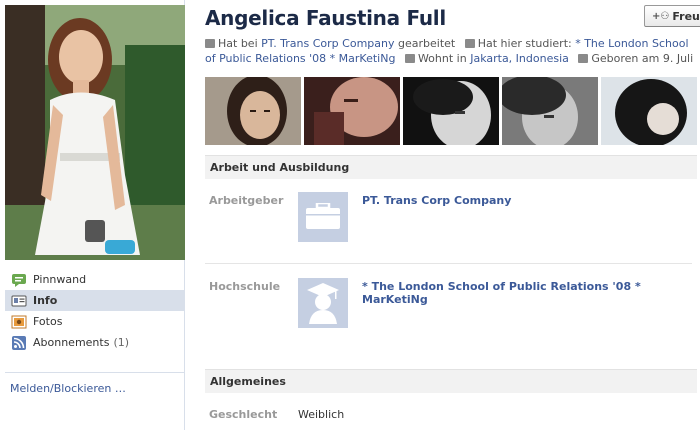 This screenshot has height=430, width=700. What do you see at coordinates (451, 381) in the screenshot?
I see `section-header-general: Allgemeines` at bounding box center [451, 381].